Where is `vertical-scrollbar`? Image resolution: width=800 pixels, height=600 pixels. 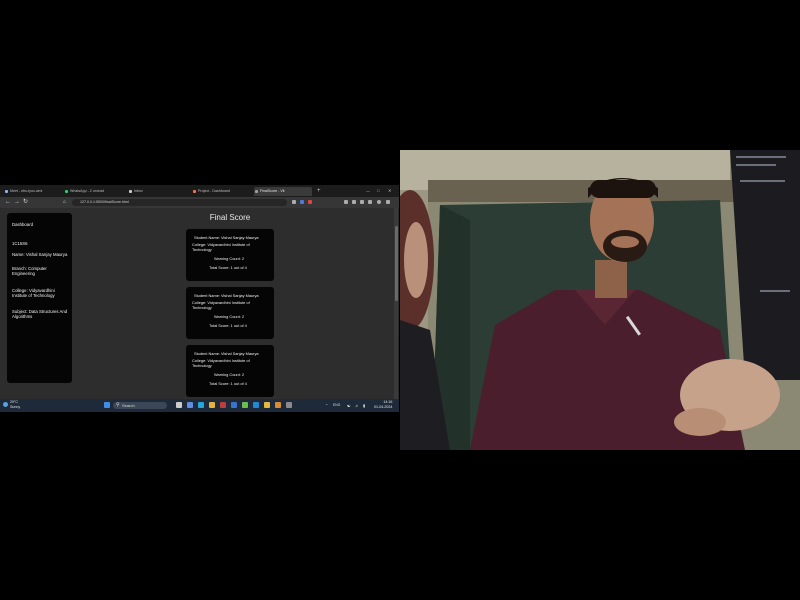 vertical-scrollbar is located at coordinates (396, 303).